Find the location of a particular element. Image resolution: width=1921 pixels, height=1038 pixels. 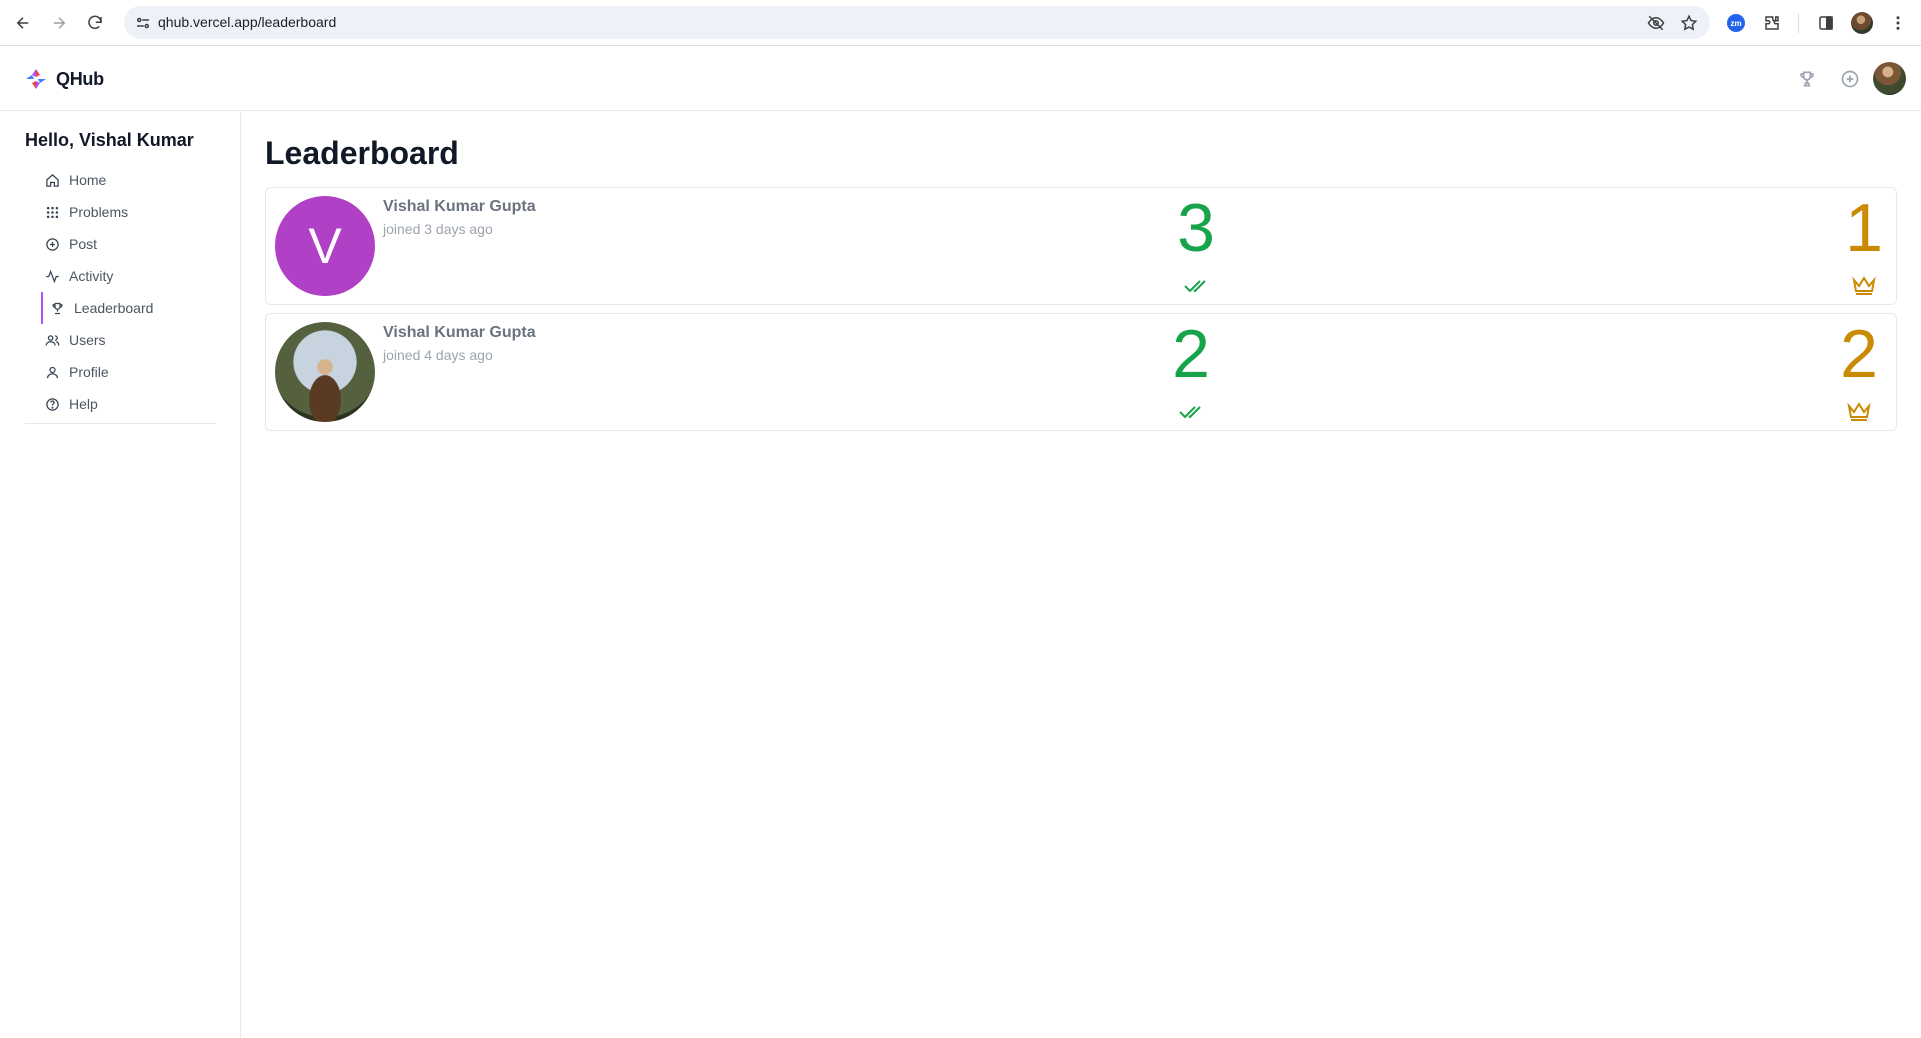

users-icon is located at coordinates (52, 340).